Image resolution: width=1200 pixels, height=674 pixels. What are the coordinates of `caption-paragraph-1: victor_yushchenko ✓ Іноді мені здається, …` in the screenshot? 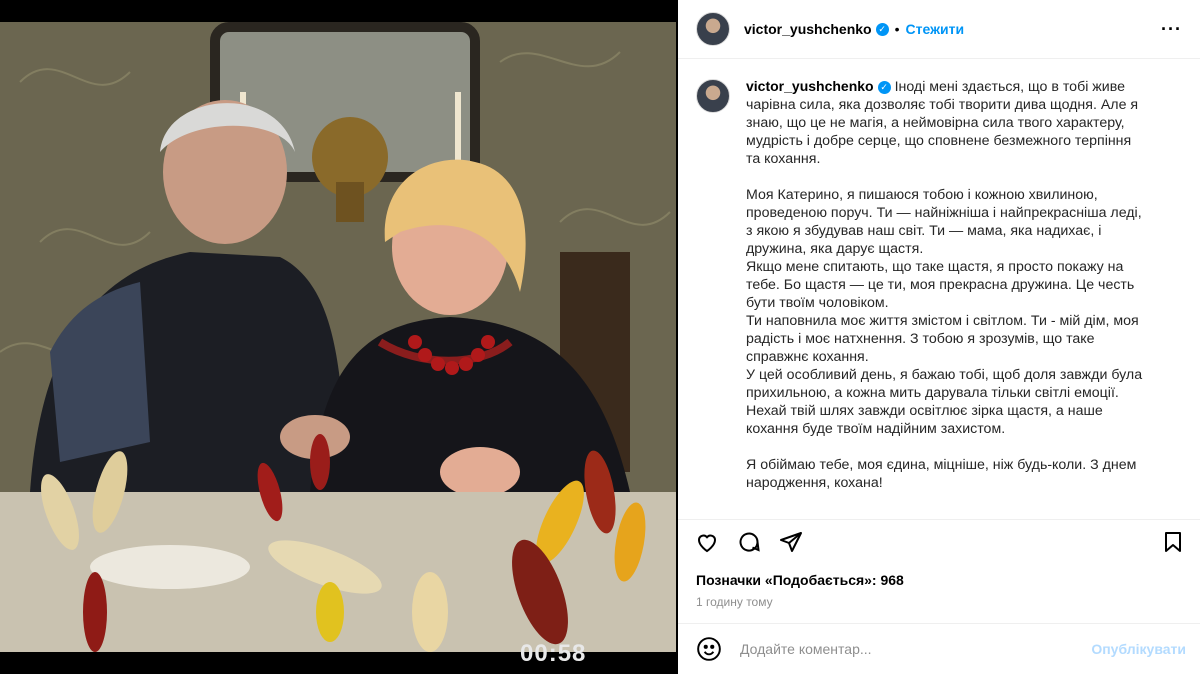 It's located at (947, 122).